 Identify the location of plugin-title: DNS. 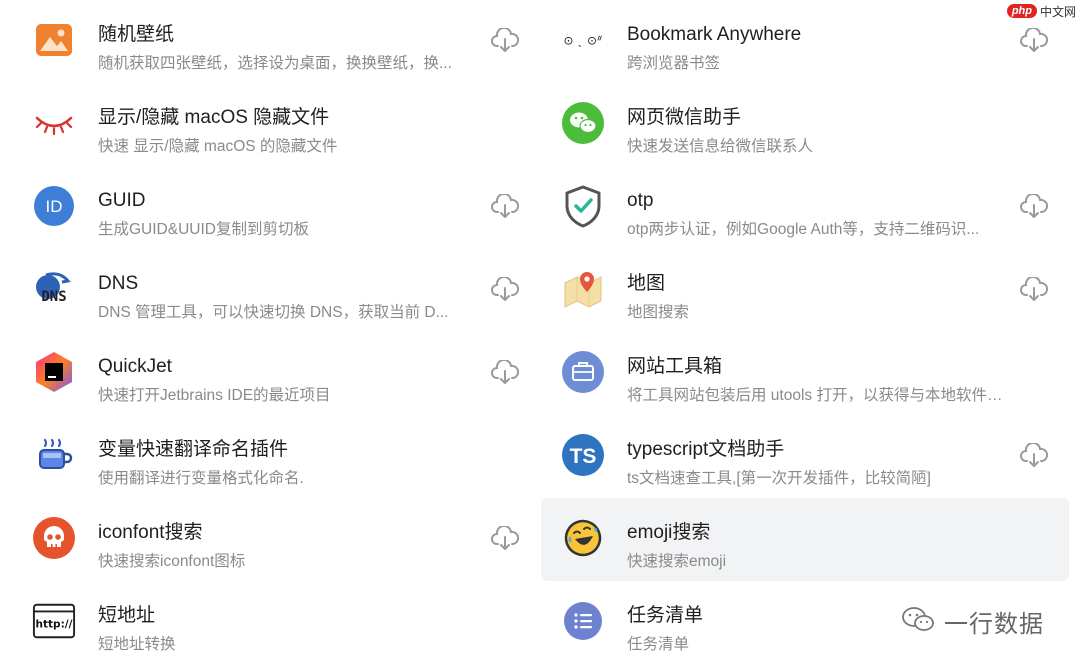
(118, 283).